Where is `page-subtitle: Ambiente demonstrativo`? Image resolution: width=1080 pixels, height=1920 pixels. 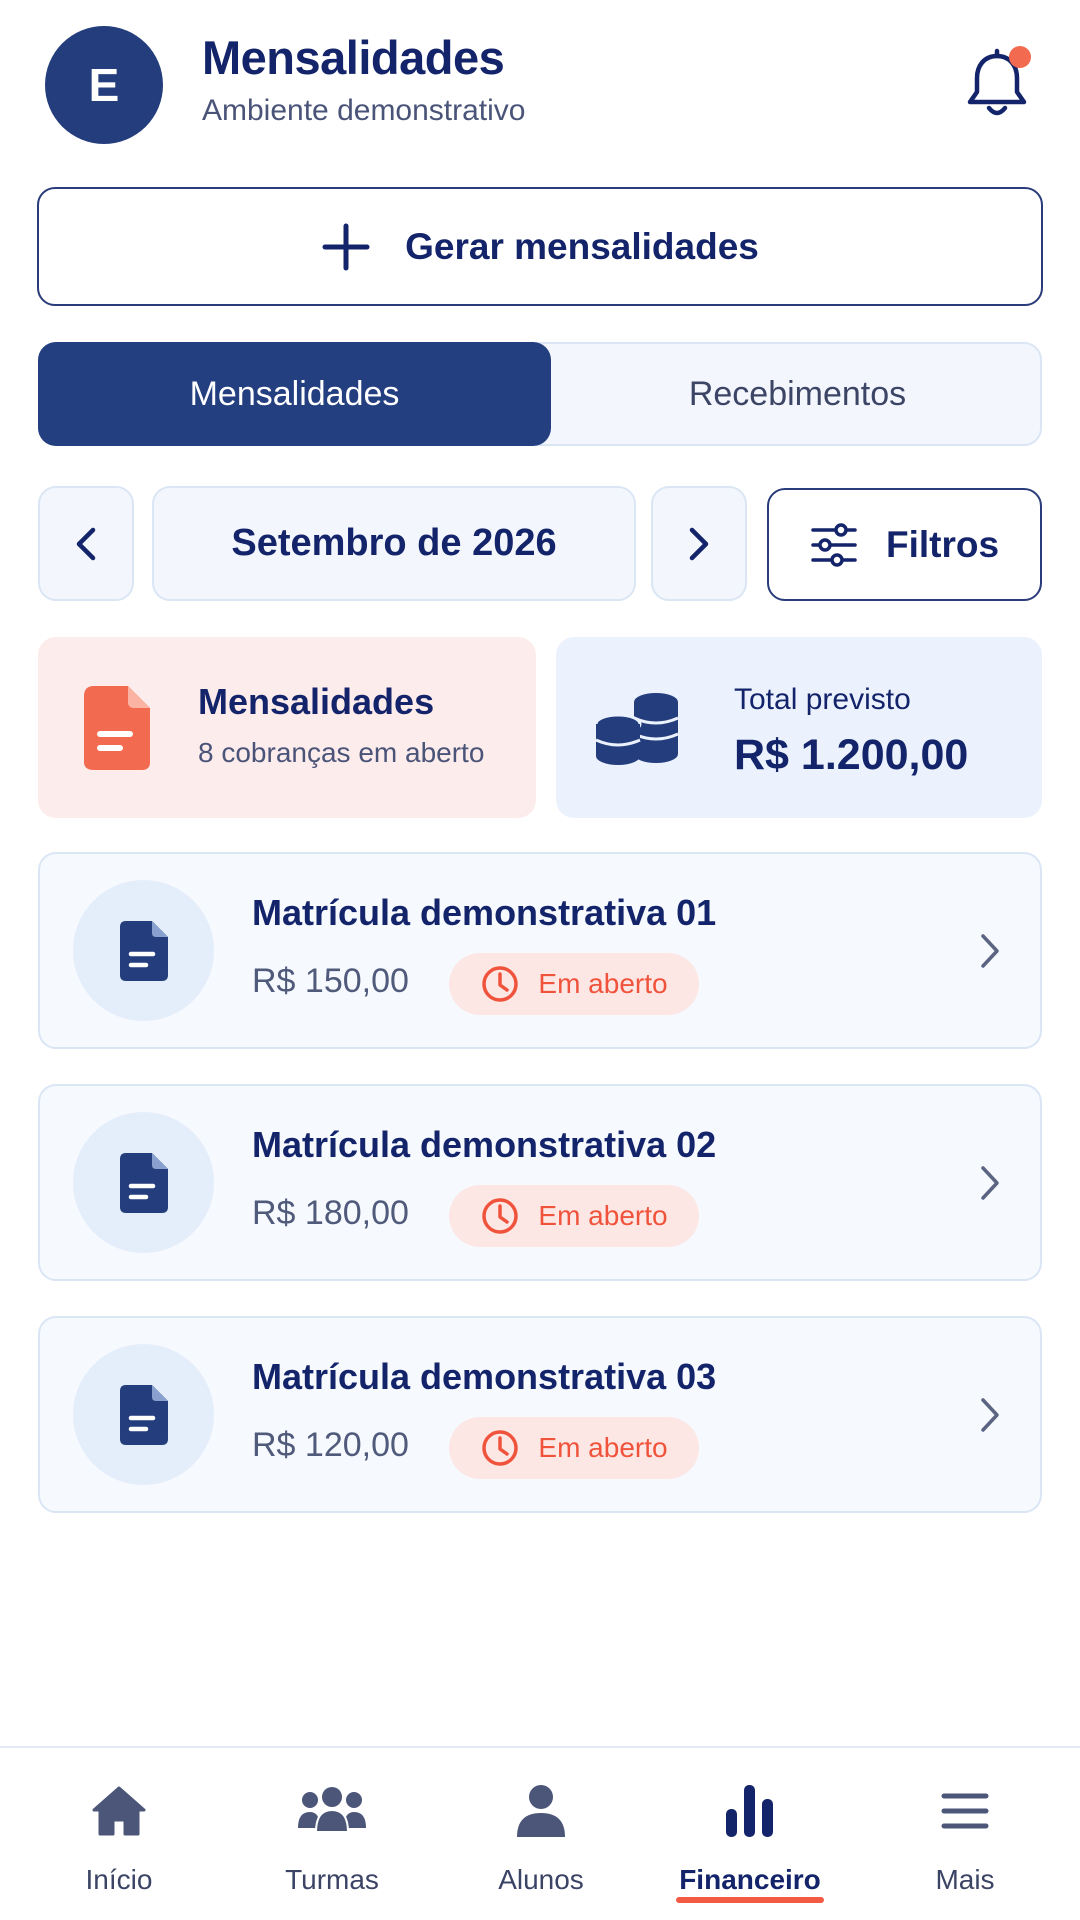 page-subtitle: Ambiente demonstrativo is located at coordinates (364, 110).